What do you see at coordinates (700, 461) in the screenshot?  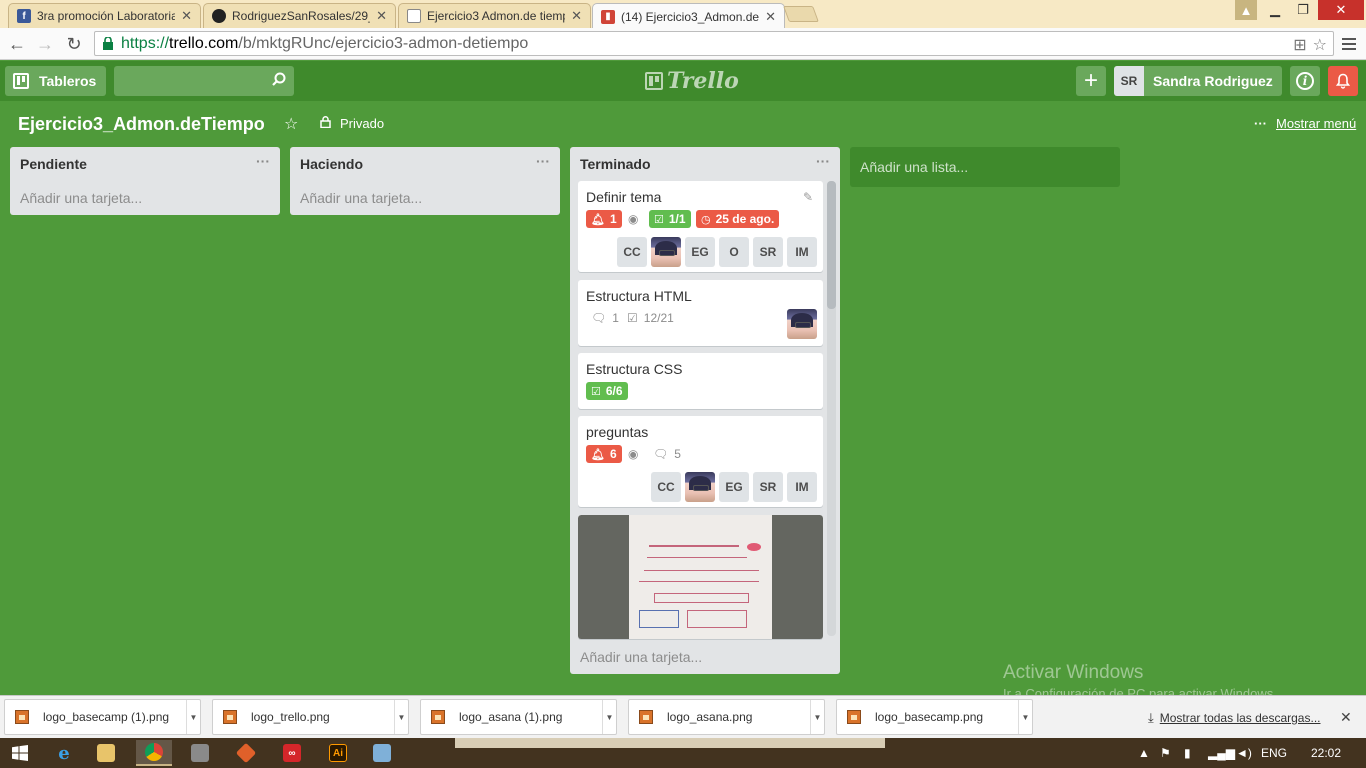 I see `card-preguntas: preguntas 🔔︎ 6 ◉ 🗨︎ 5 CC EG SR IM` at bounding box center [700, 461].